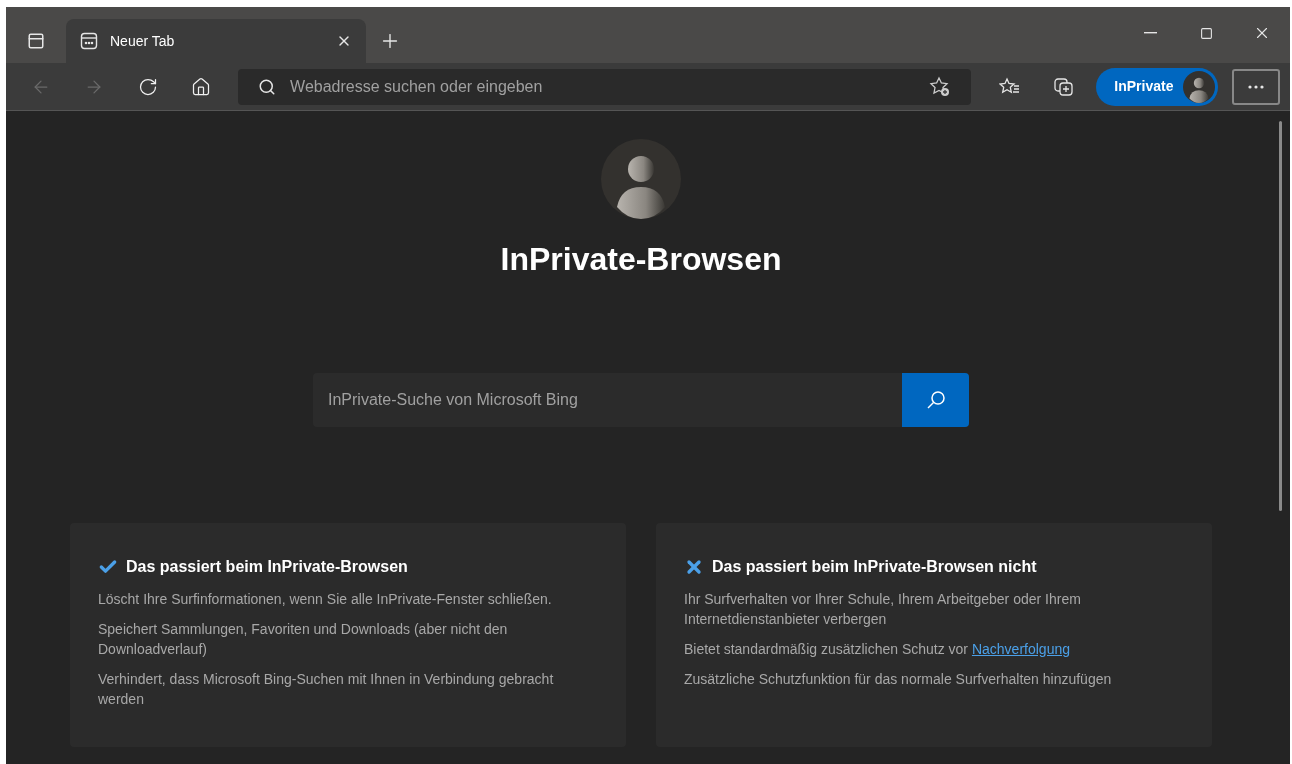  Describe the element at coordinates (1063, 86) in the screenshot. I see `collections-icon` at that location.